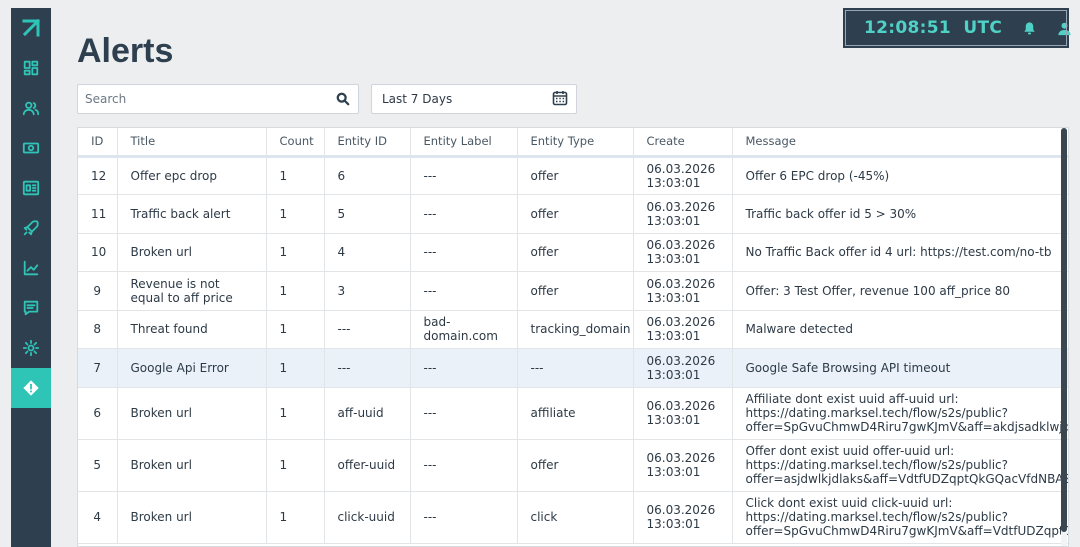 The image size is (1080, 547). Describe the element at coordinates (192, 291) in the screenshot. I see `cell-title: Revenue is not equal to aff price` at that location.